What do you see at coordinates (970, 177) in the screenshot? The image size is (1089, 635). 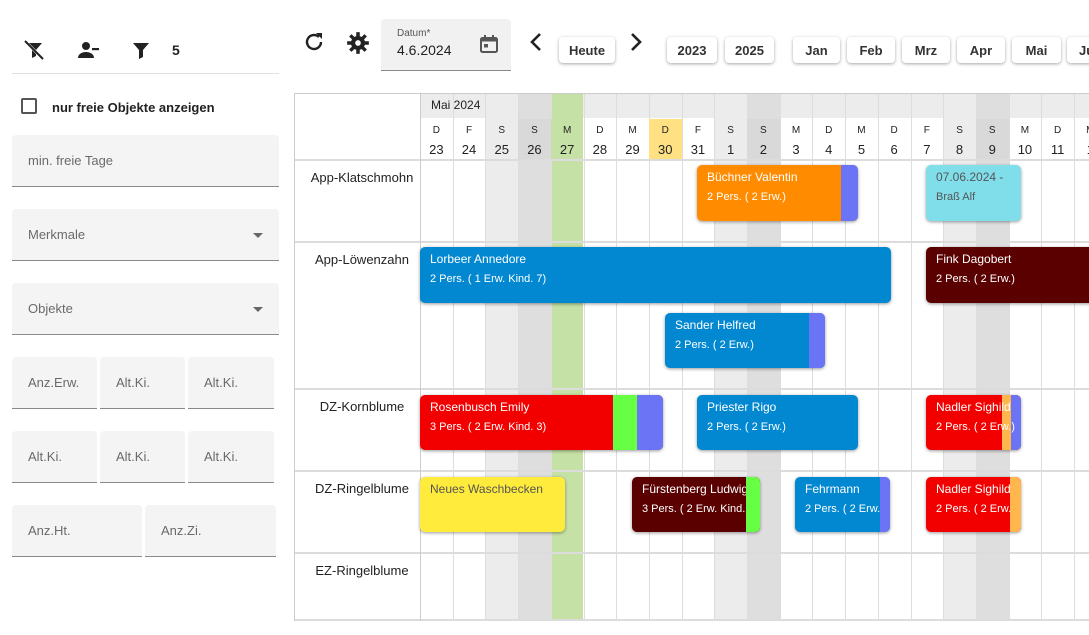 I see `booking-date: 07.06.2024 -` at bounding box center [970, 177].